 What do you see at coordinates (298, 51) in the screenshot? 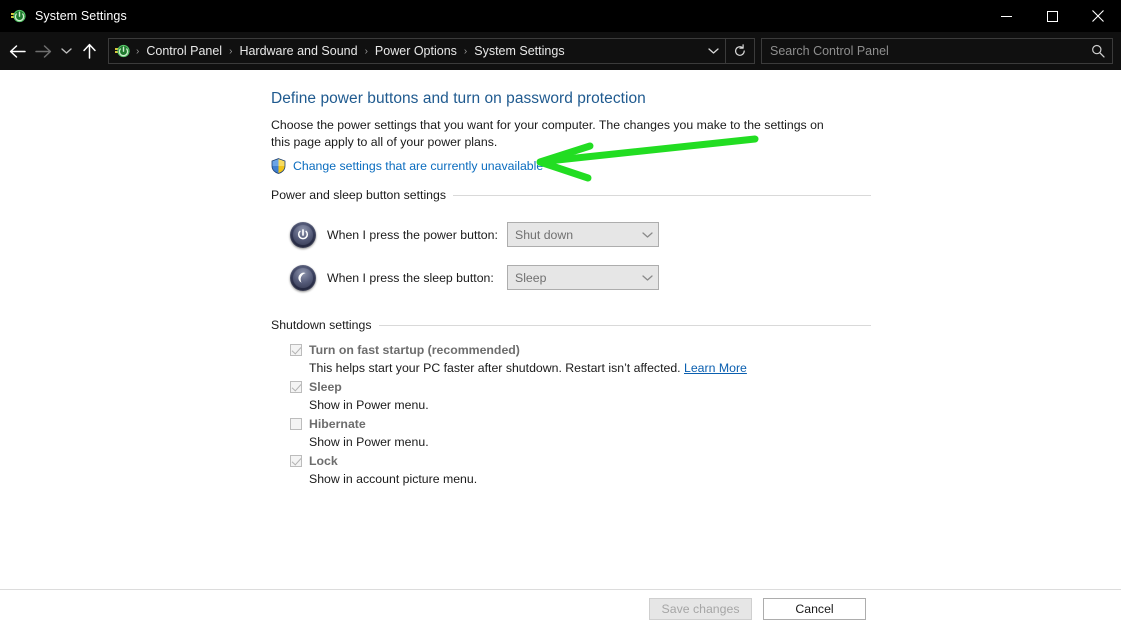
I see `breadcrumb-item-hardware-and-sound: Hardware and Sound` at bounding box center [298, 51].